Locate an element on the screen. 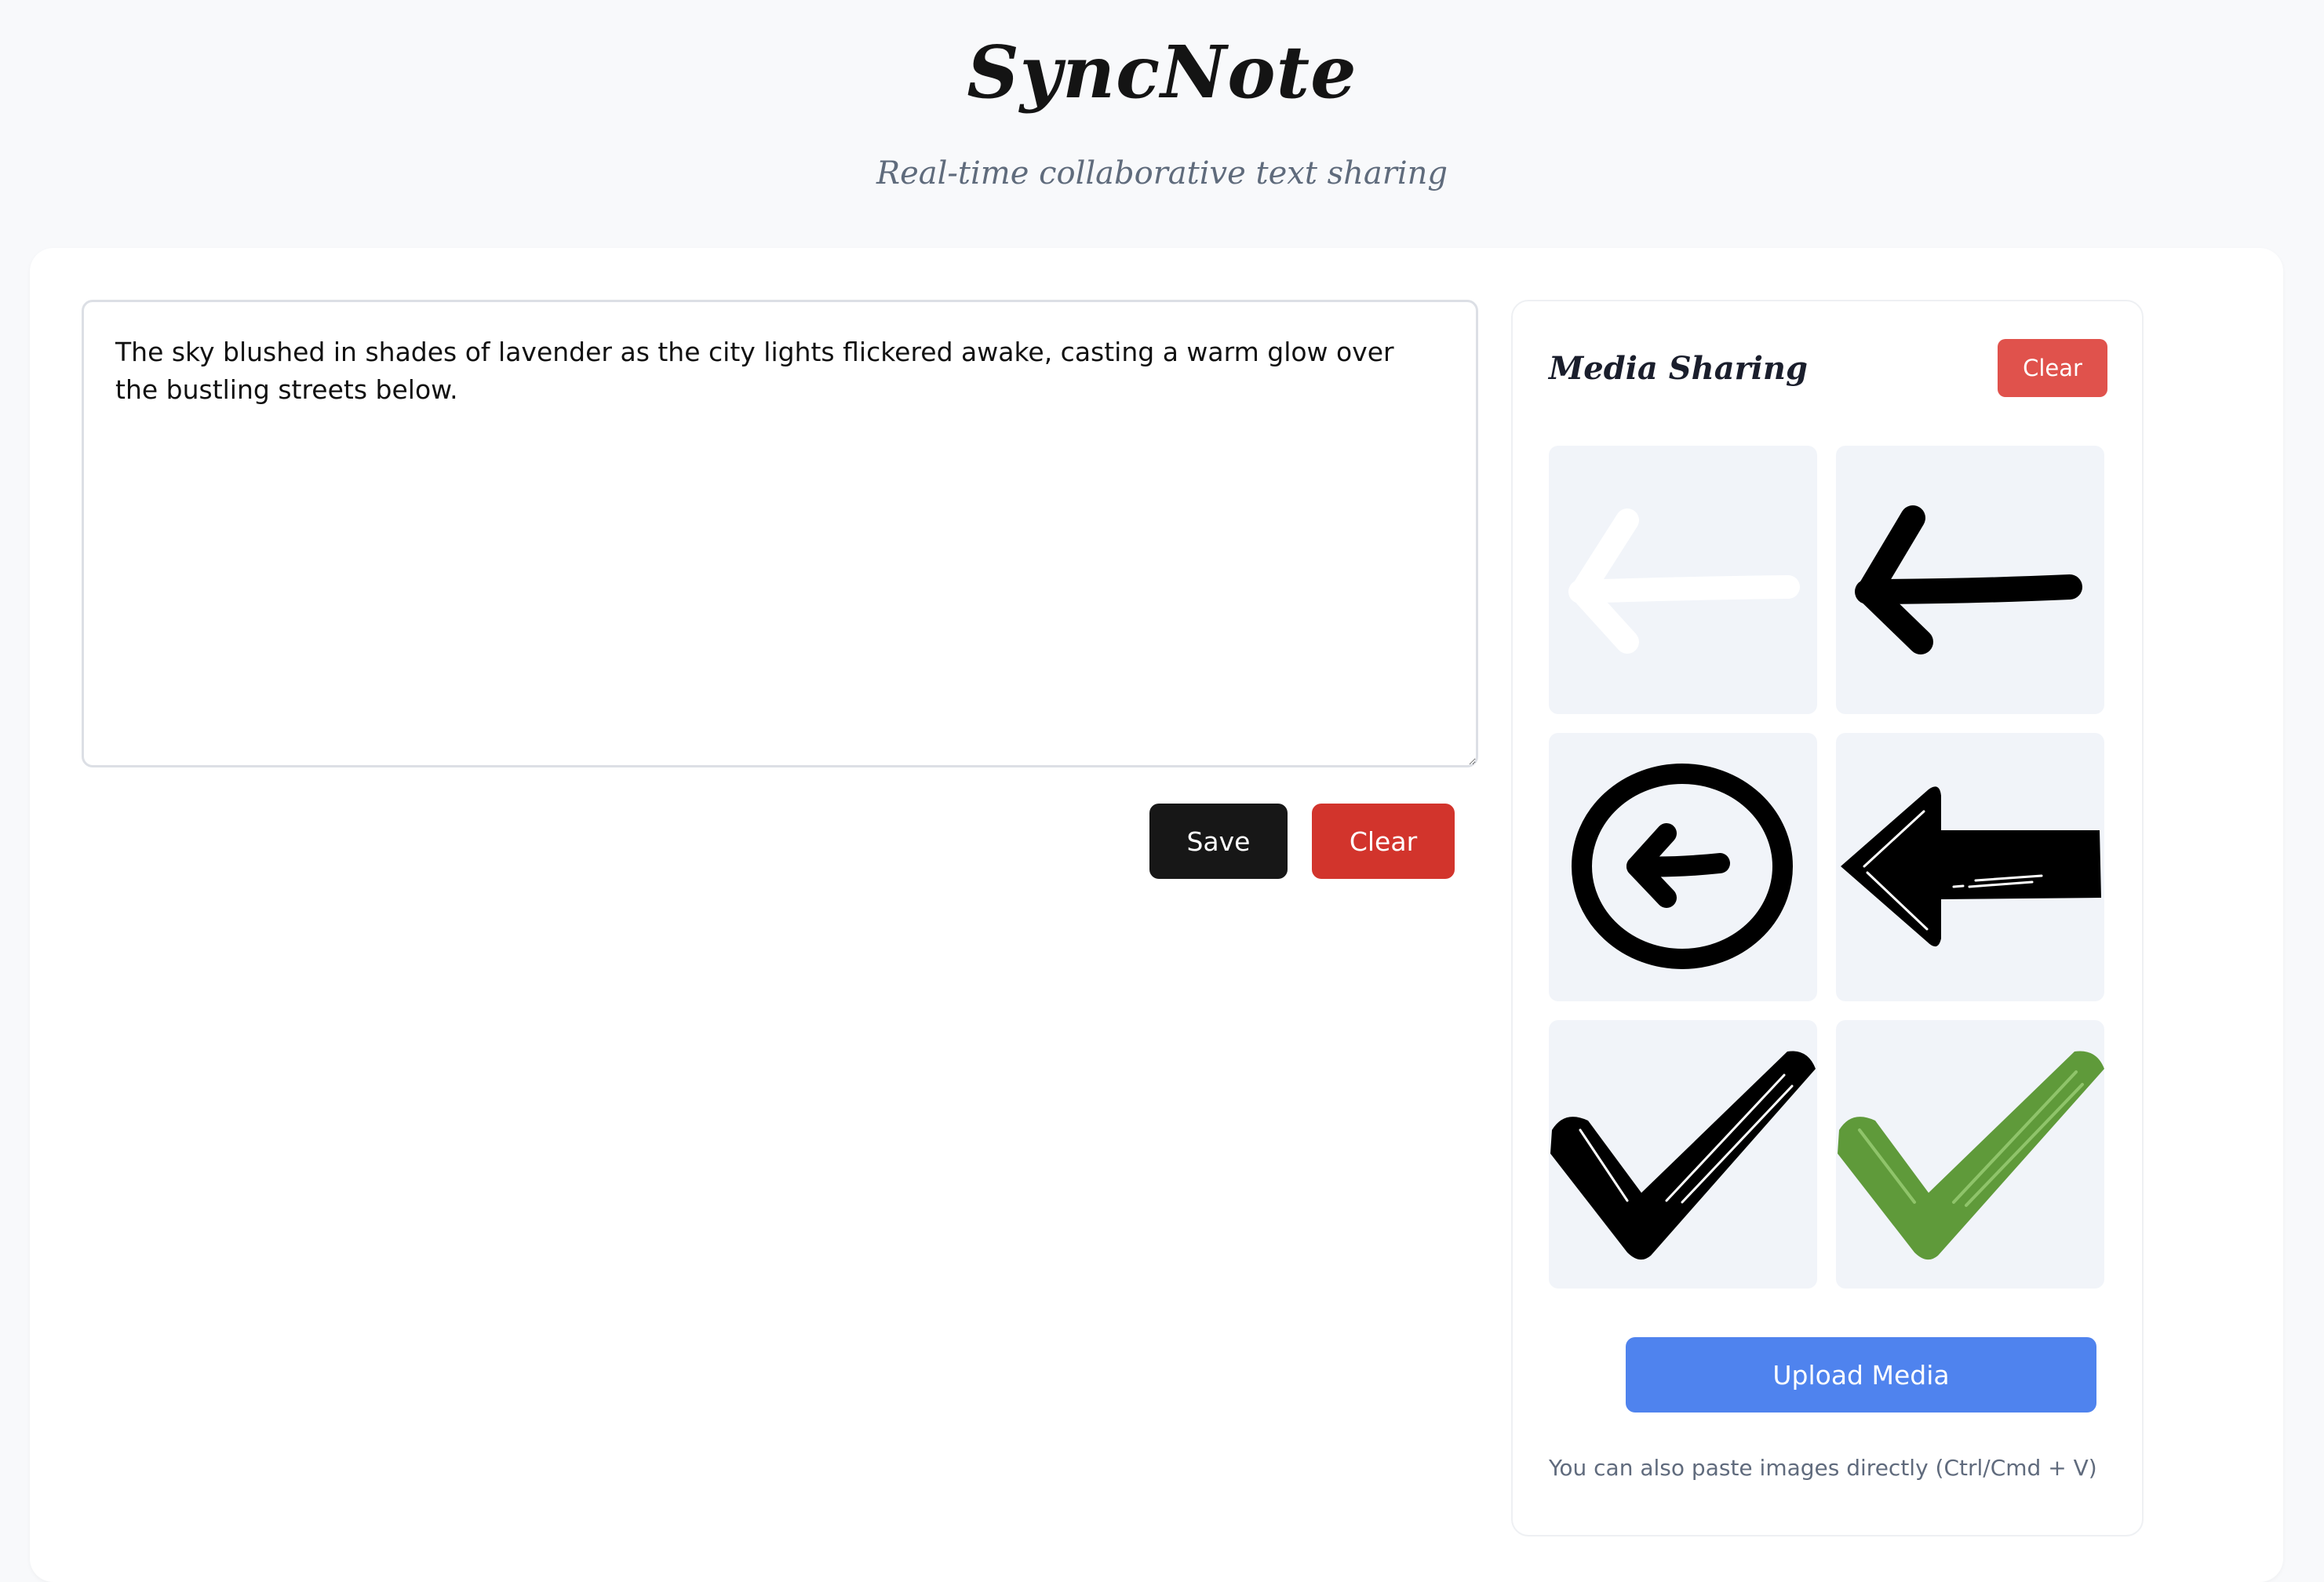 This screenshot has width=2324, height=1582. upload-media-button: Upload Media is located at coordinates (1861, 1374).